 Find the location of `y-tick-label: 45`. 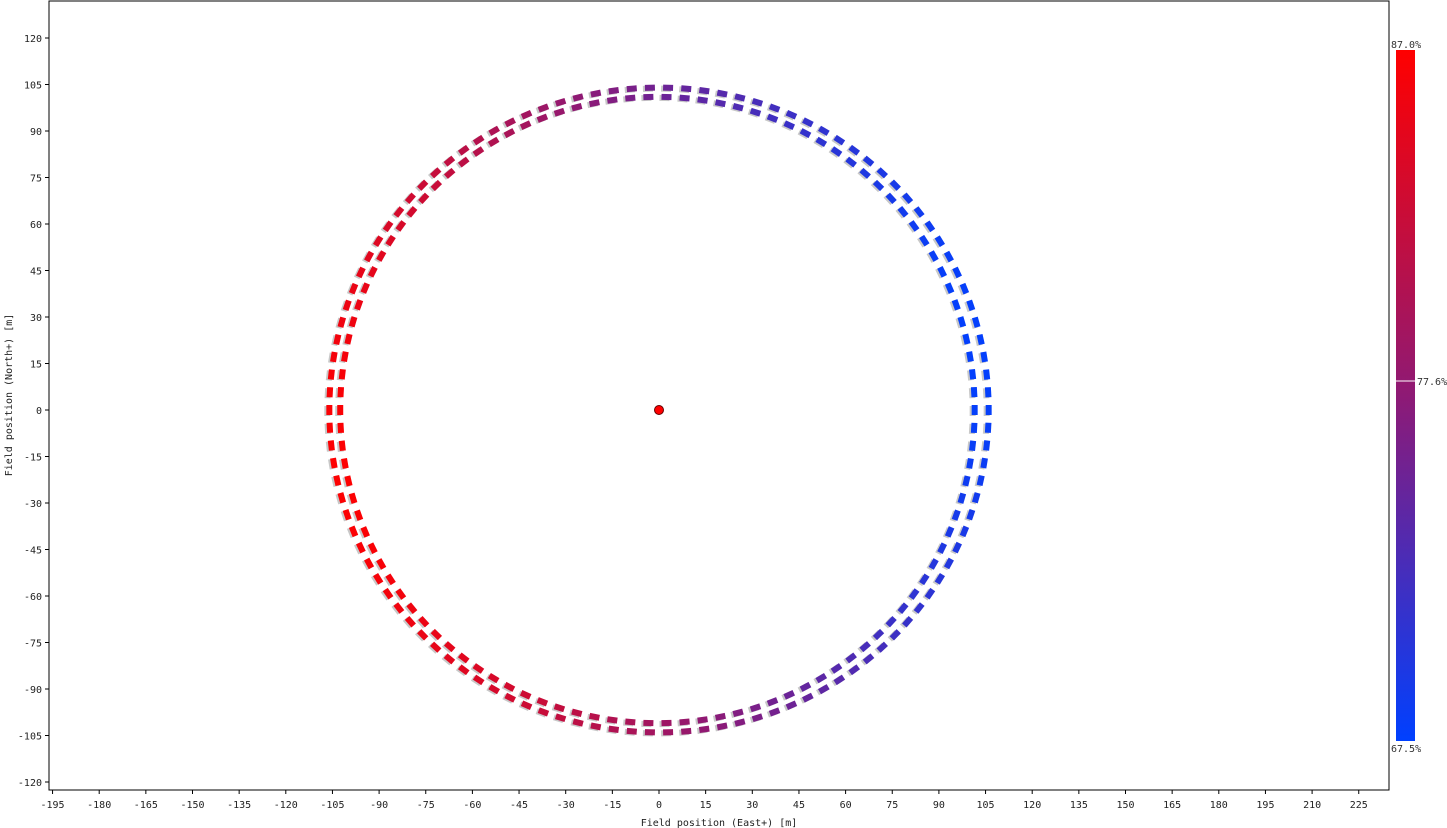

y-tick-label: 45 is located at coordinates (36, 272).